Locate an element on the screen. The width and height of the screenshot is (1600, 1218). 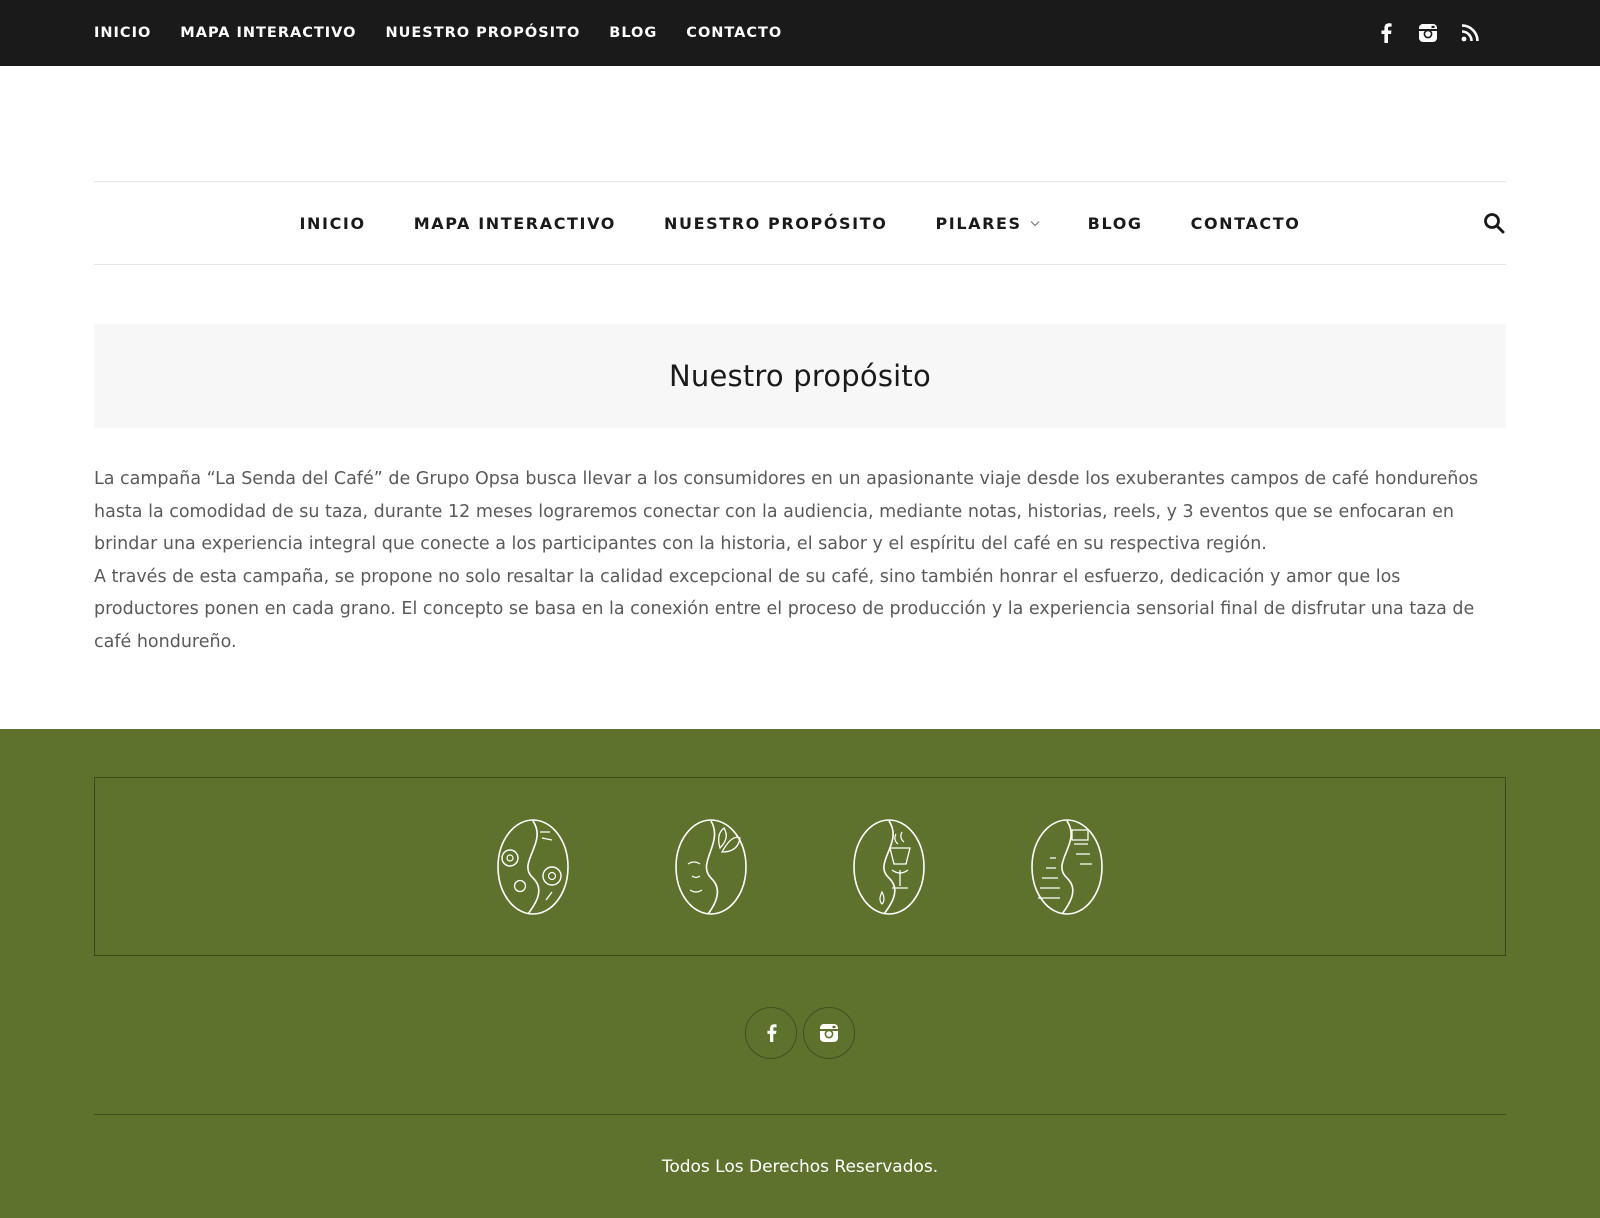
search-icon is located at coordinates (1494, 223).